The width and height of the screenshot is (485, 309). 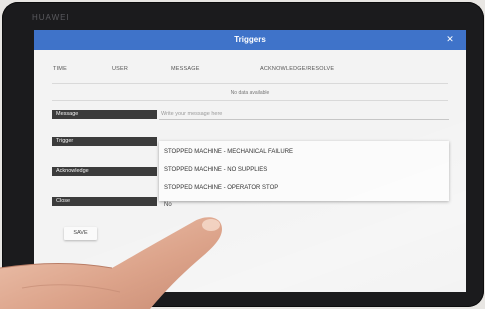 I want to click on trigger-label: Trigger, so click(x=104, y=141).